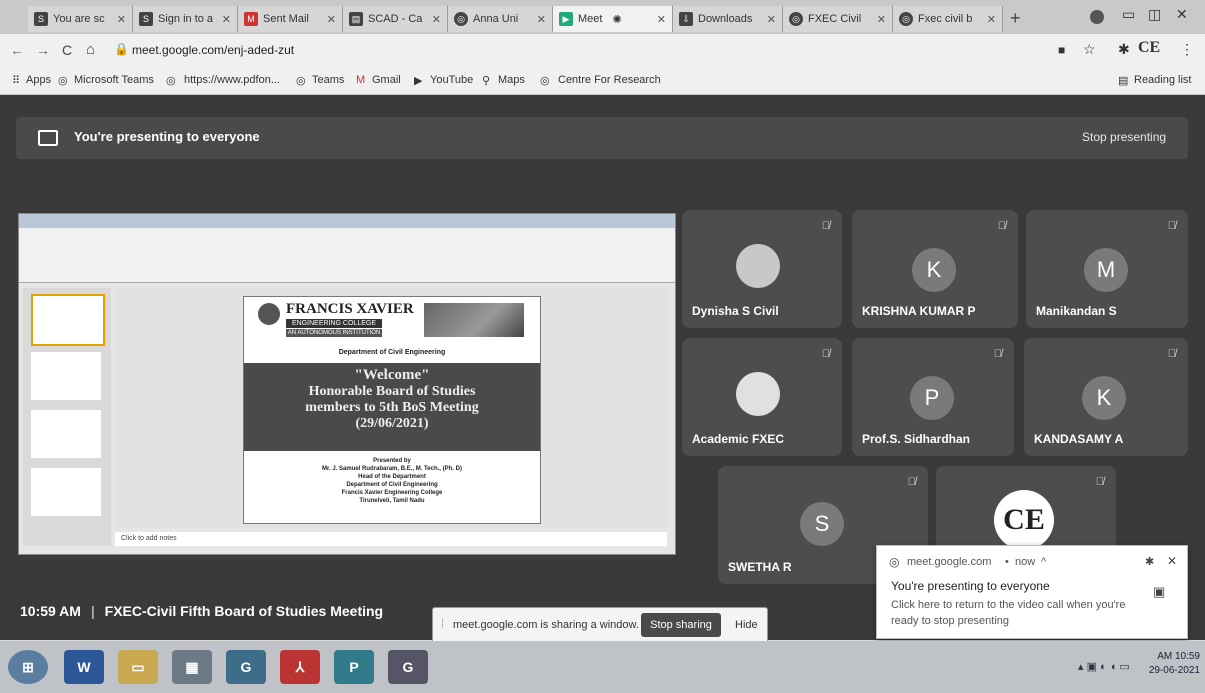  I want to click on present-icon, so click(48, 138).